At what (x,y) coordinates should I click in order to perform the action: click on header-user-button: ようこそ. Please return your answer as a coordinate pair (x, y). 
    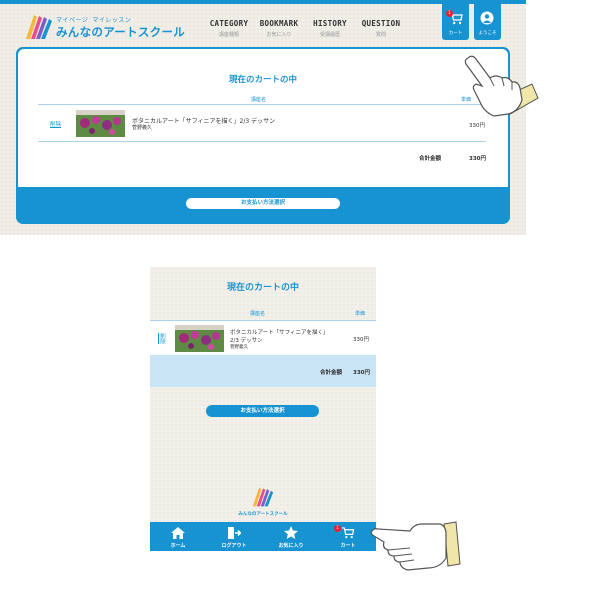
    Looking at the image, I should click on (487, 22).